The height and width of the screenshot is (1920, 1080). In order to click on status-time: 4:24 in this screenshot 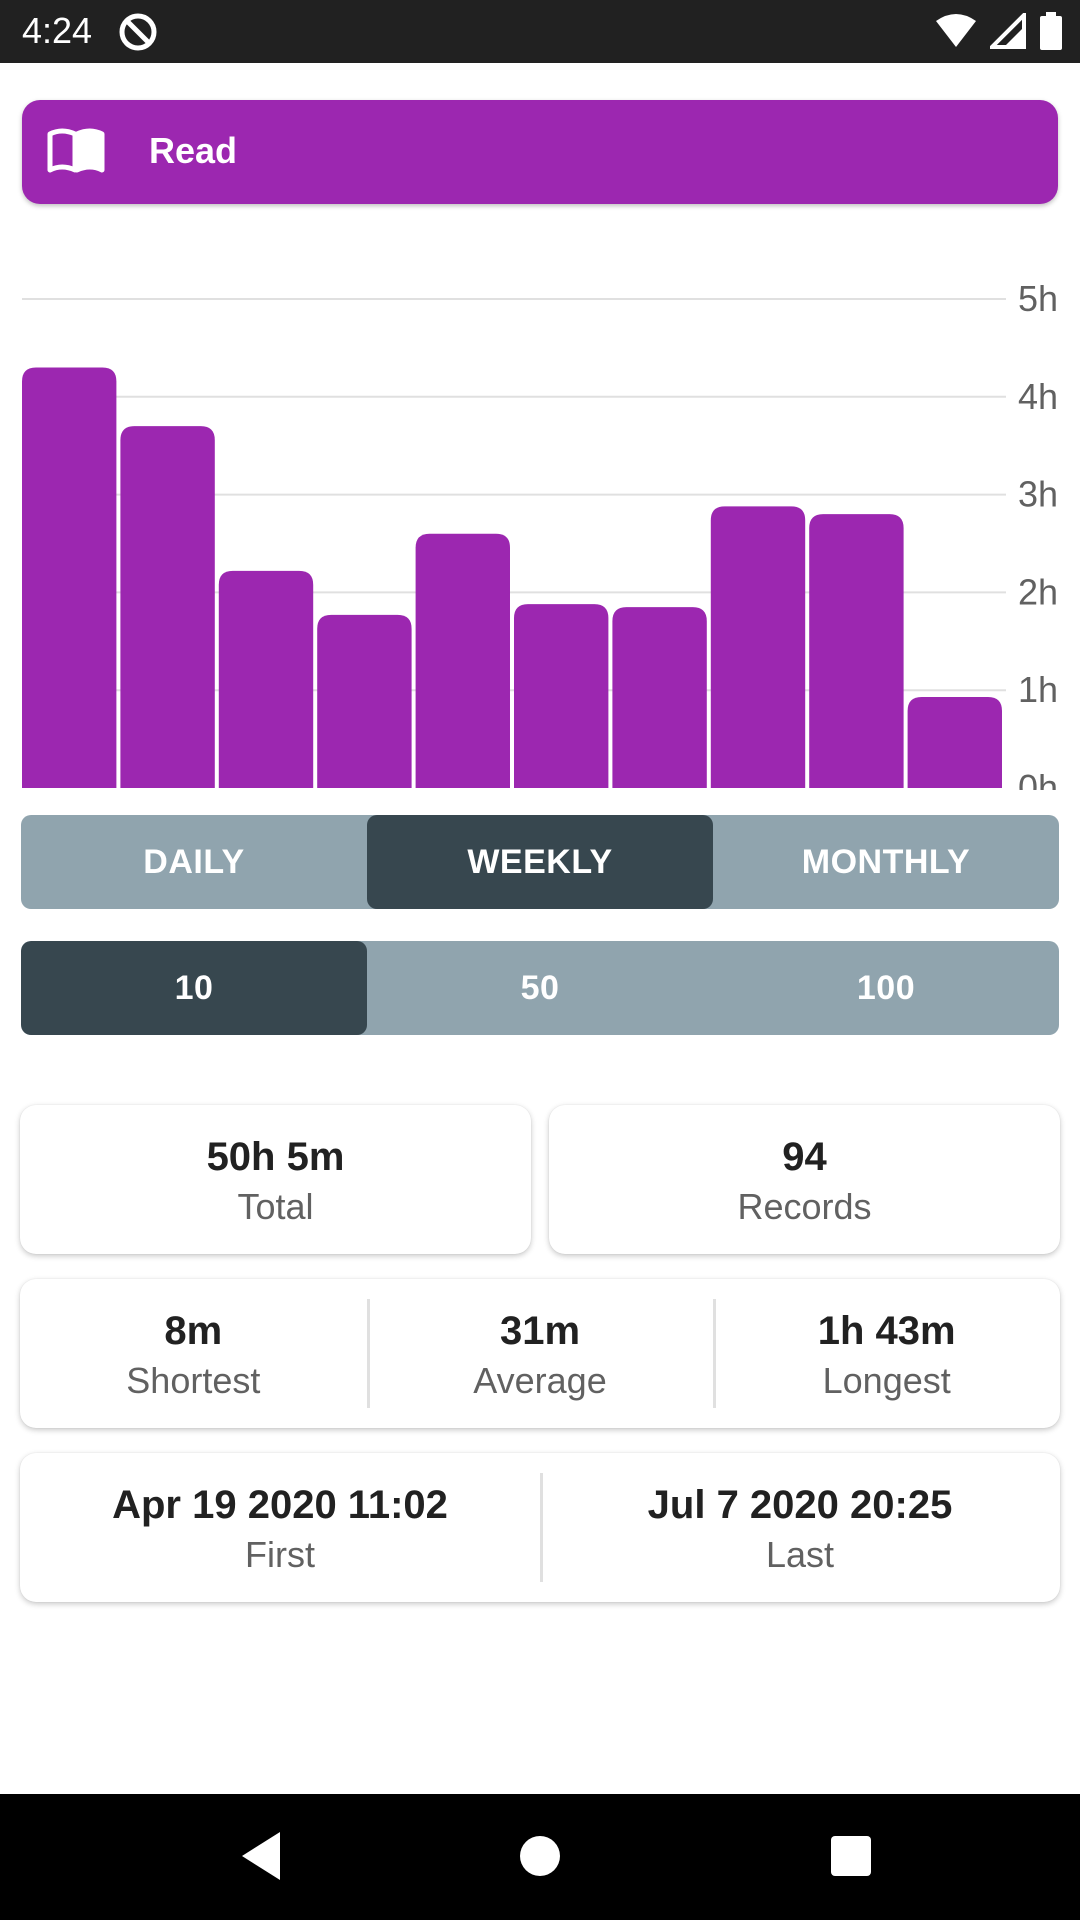, I will do `click(57, 30)`.